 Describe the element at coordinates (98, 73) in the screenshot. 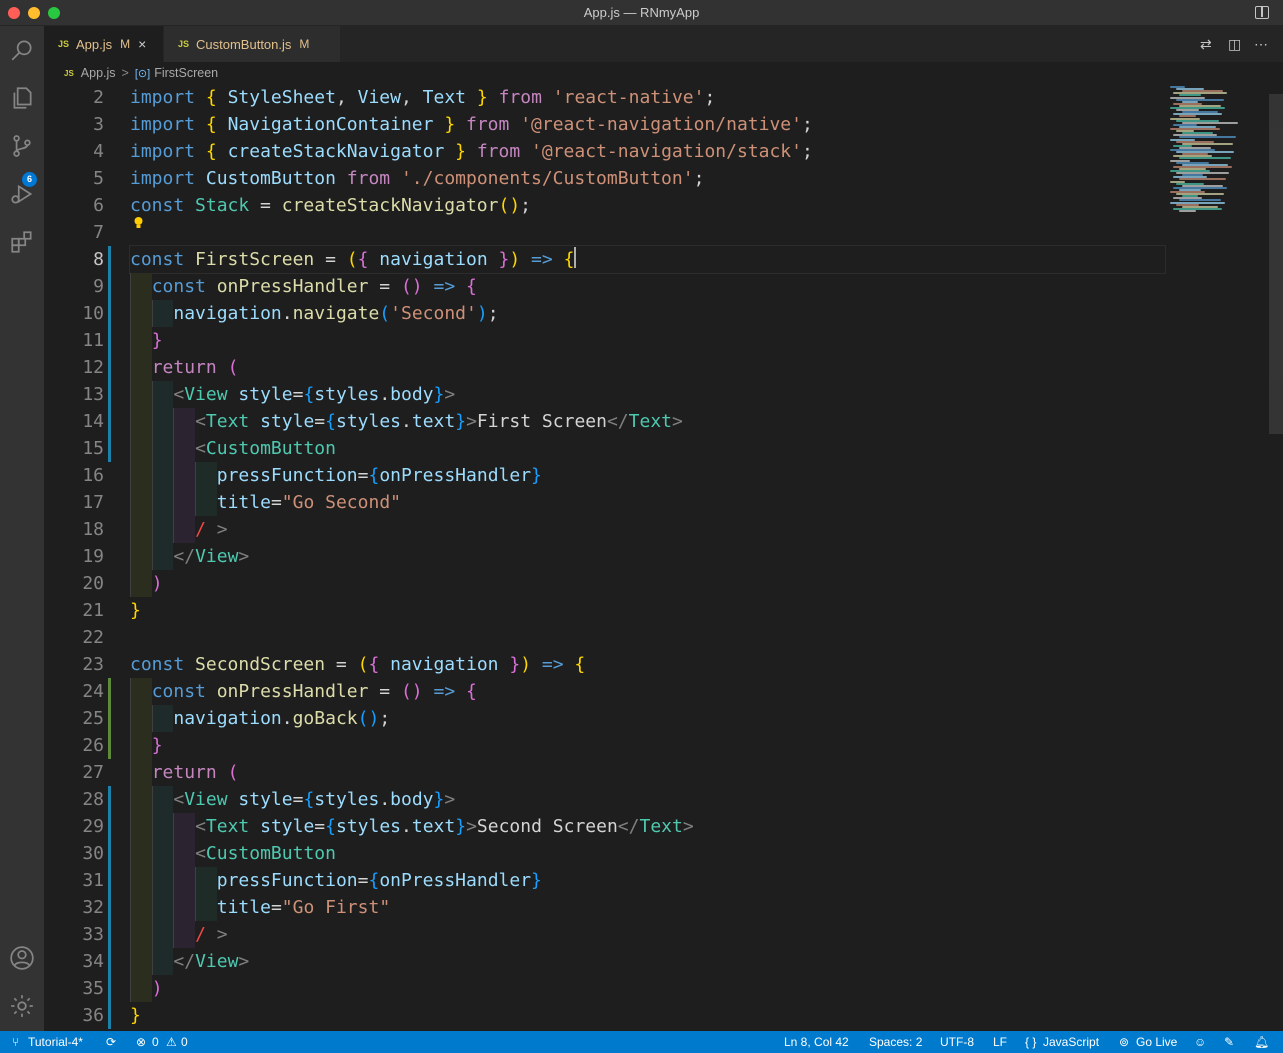

I see `breadcrumb-file: App.js` at that location.